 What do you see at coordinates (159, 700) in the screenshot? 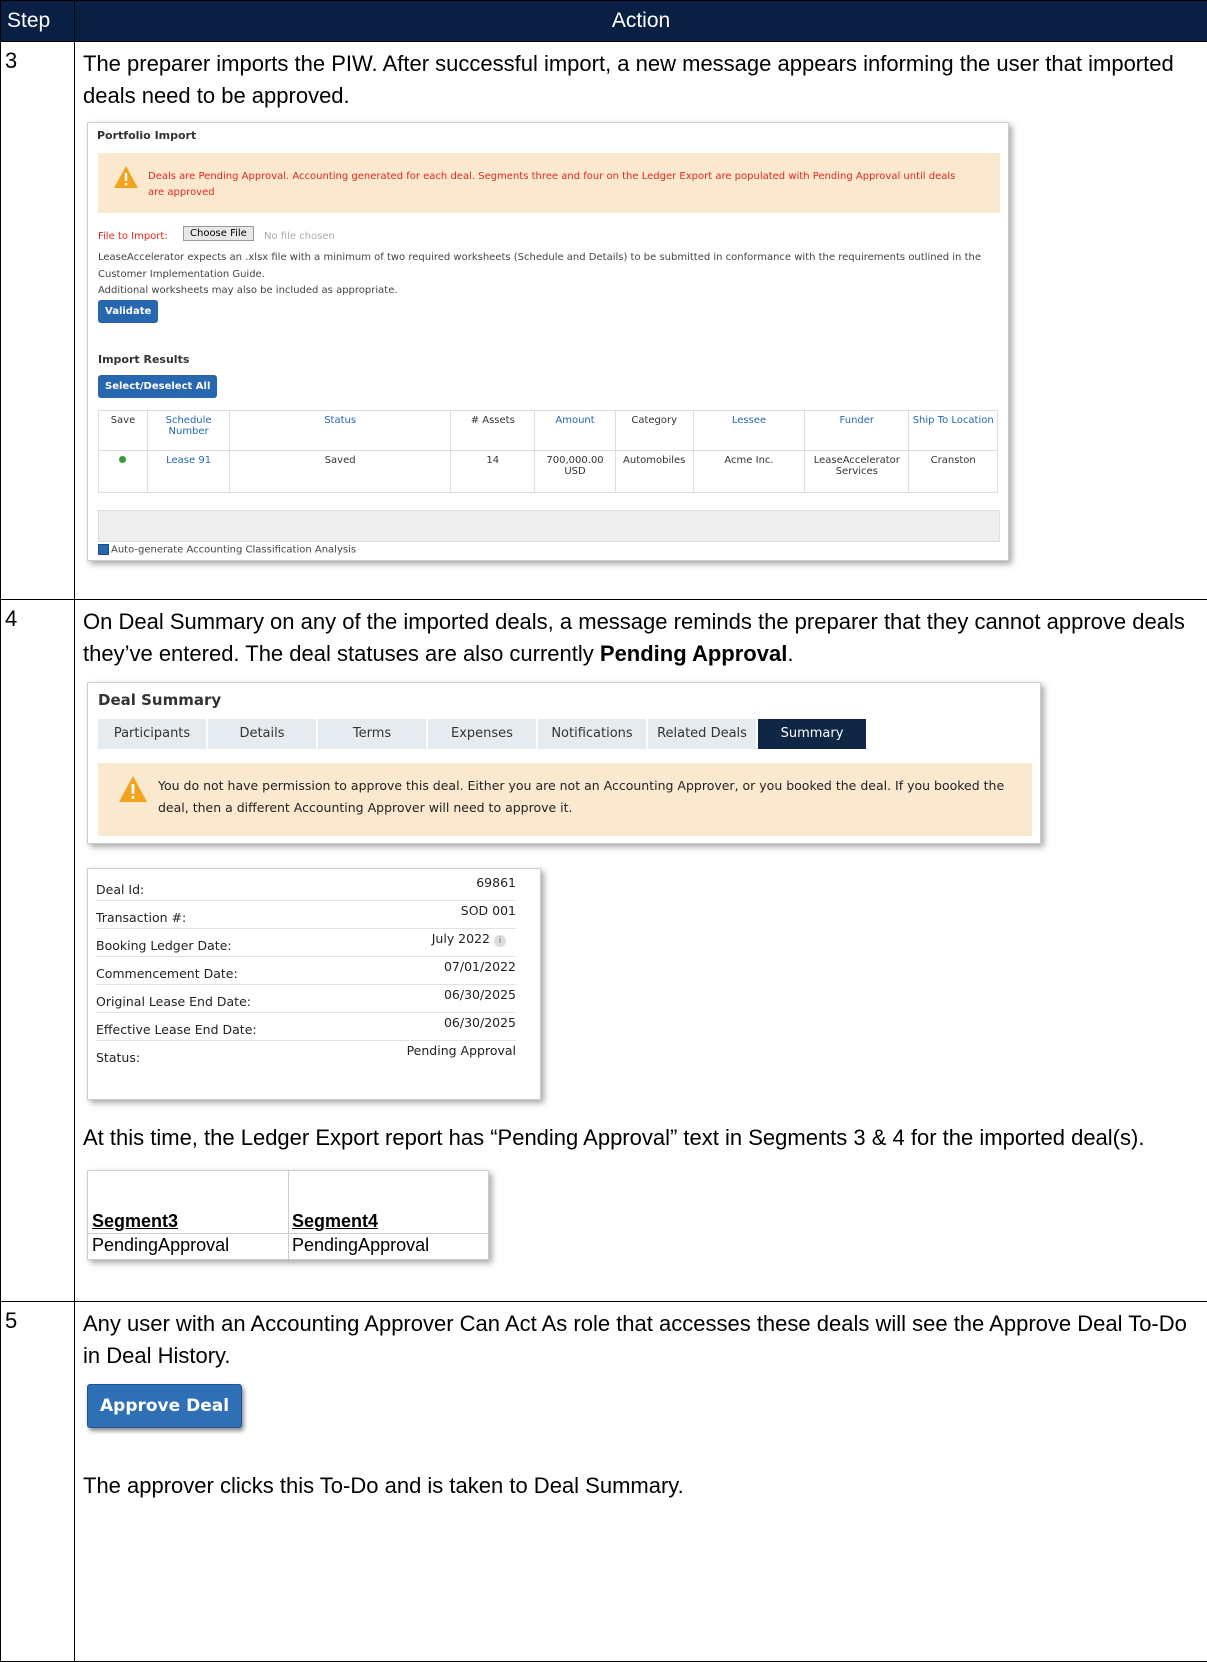
I see `panel-title: Deal Summary` at bounding box center [159, 700].